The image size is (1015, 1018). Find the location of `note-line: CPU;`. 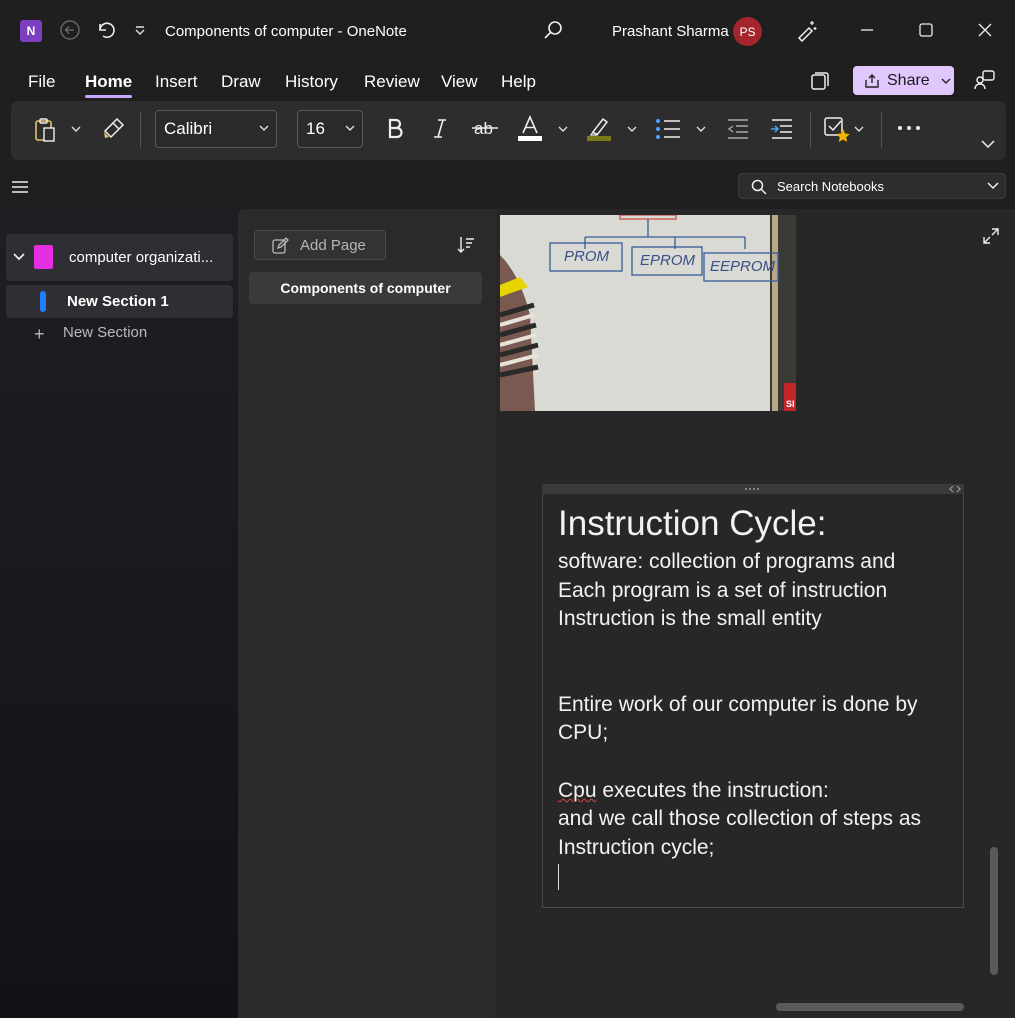

note-line: CPU; is located at coordinates (583, 733).